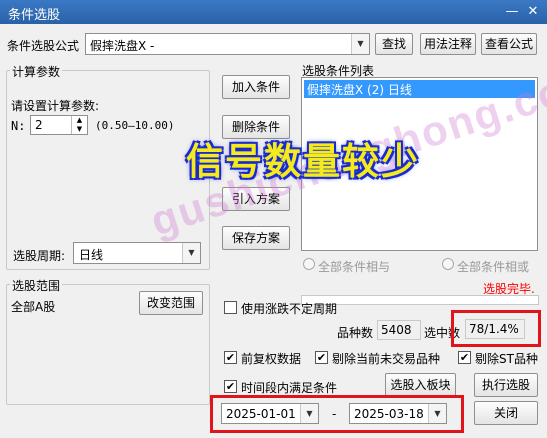 The height and width of the screenshot is (438, 547). Describe the element at coordinates (289, 309) in the screenshot. I see `volatile-period-label: 使用涨跌不定周期` at that location.